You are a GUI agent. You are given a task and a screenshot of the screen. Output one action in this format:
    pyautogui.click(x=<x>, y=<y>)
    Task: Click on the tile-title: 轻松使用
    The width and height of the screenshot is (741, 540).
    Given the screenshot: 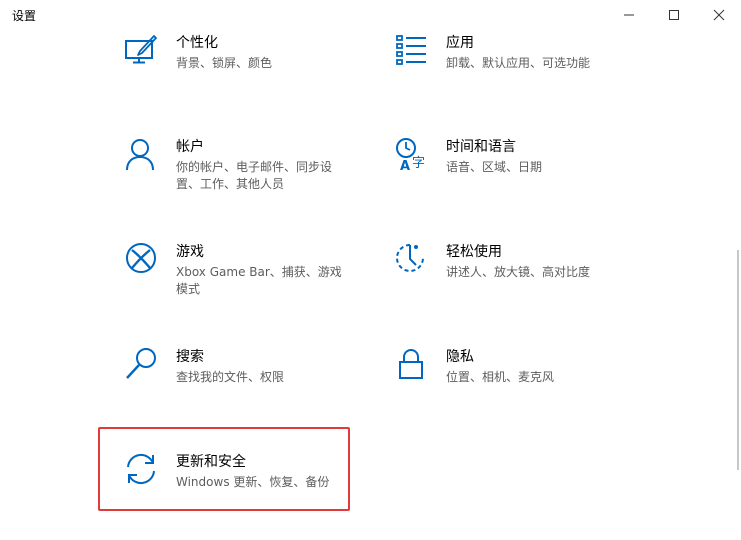 What is the action you would take?
    pyautogui.click(x=474, y=252)
    